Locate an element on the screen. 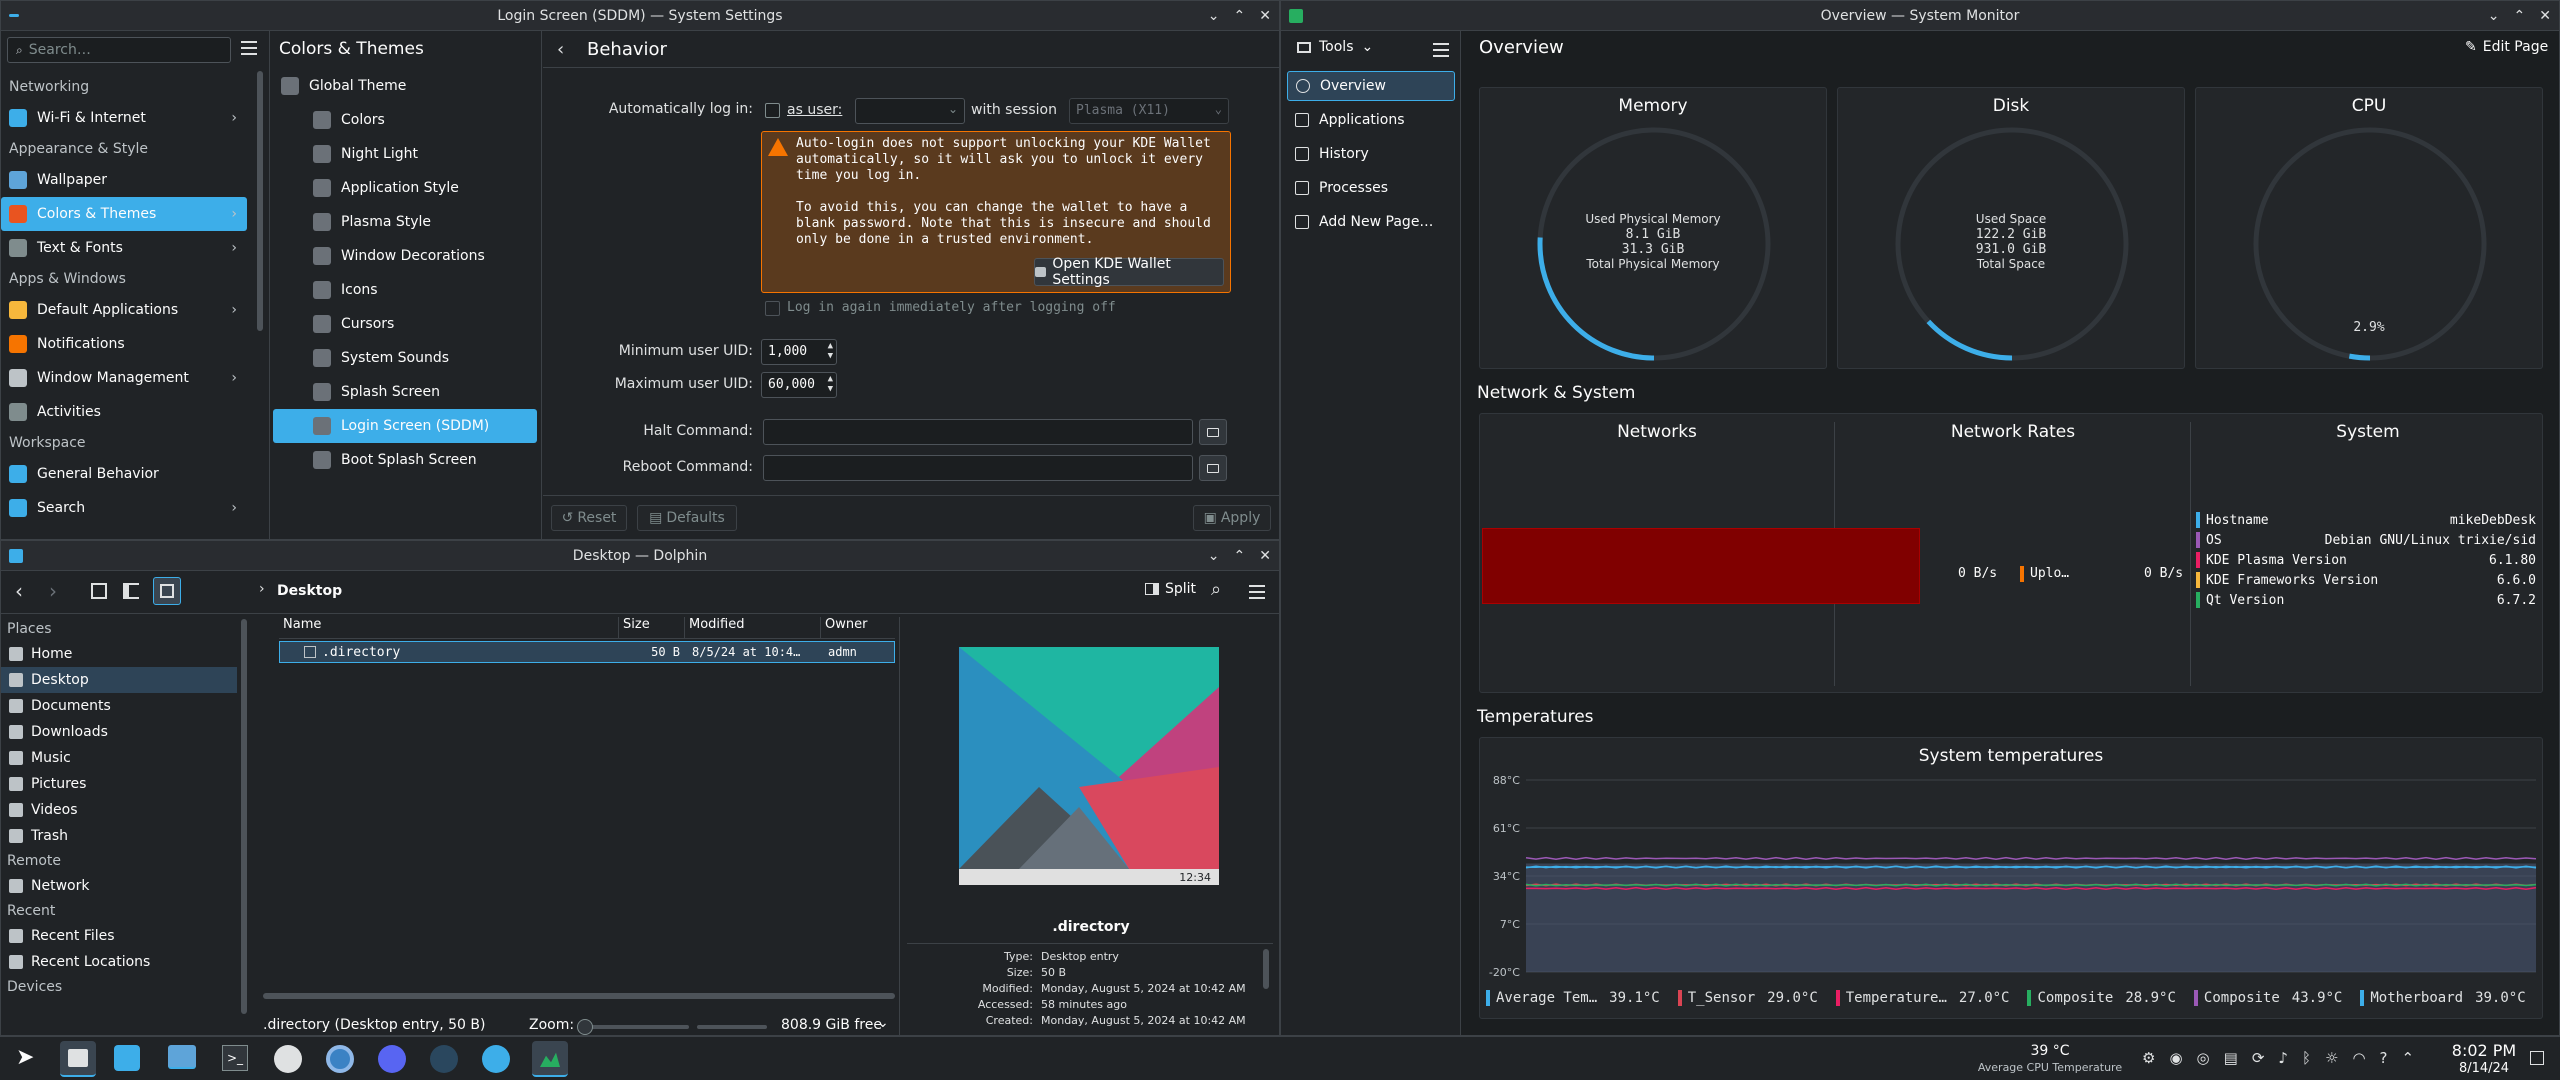 The height and width of the screenshot is (1080, 2560). subcategory-item: Splash Screen is located at coordinates (405, 392).